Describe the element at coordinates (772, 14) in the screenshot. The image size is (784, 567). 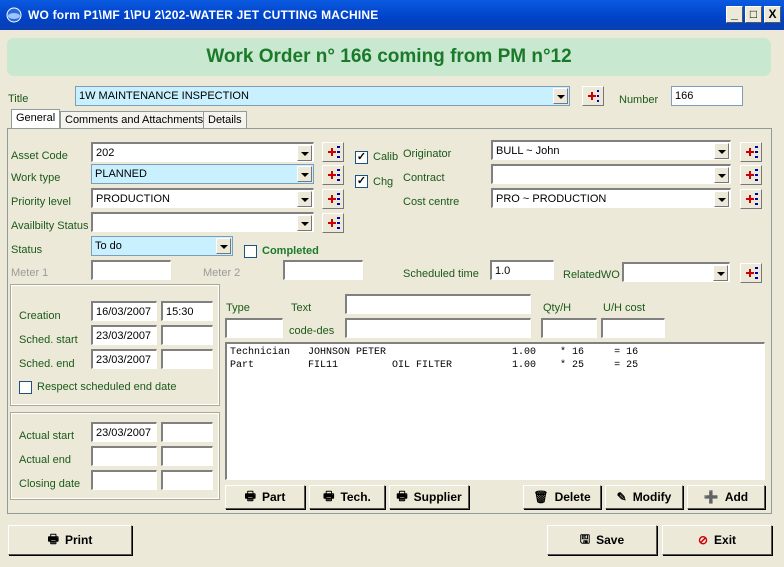
I see `close-button: X` at that location.